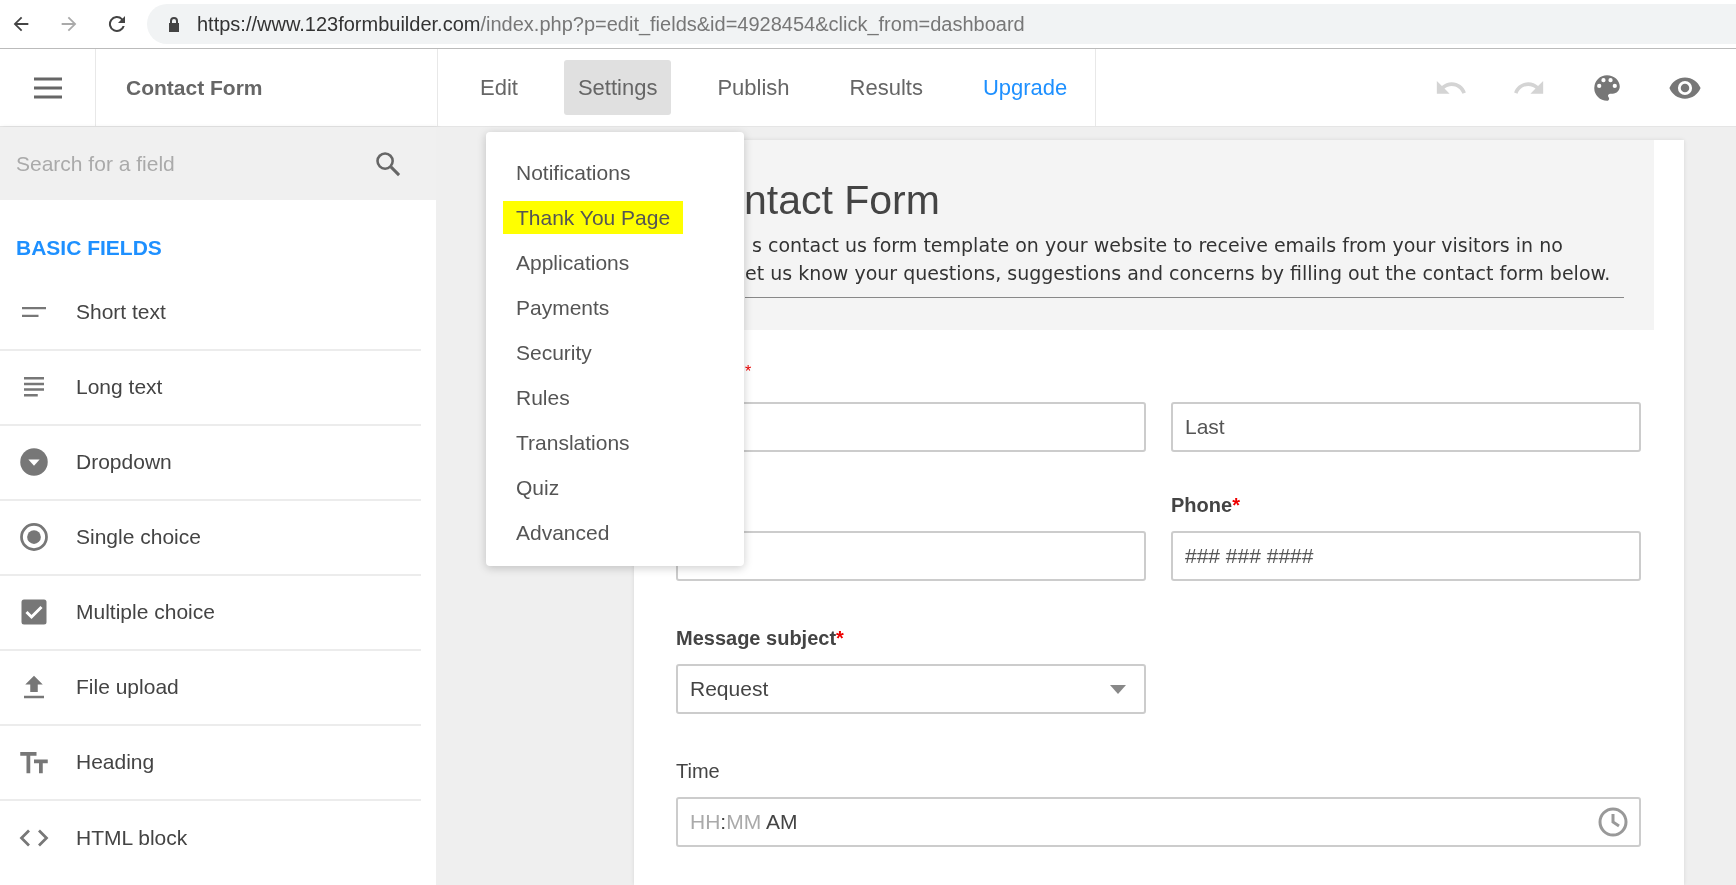  Describe the element at coordinates (1206, 505) in the screenshot. I see `field-label: Phone*` at that location.